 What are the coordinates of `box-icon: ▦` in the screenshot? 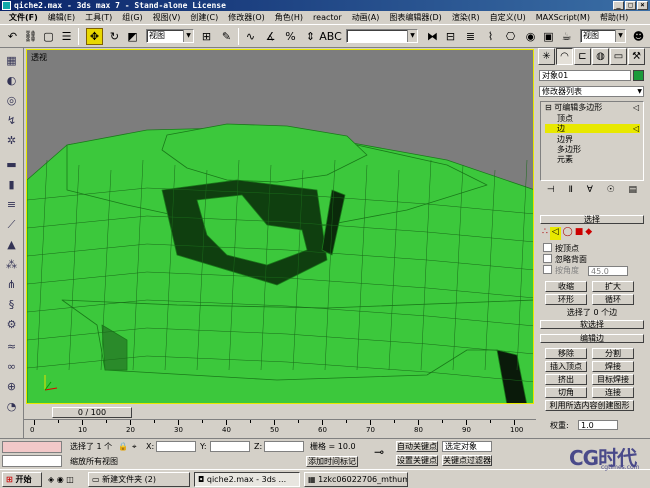 It's located at (11, 60).